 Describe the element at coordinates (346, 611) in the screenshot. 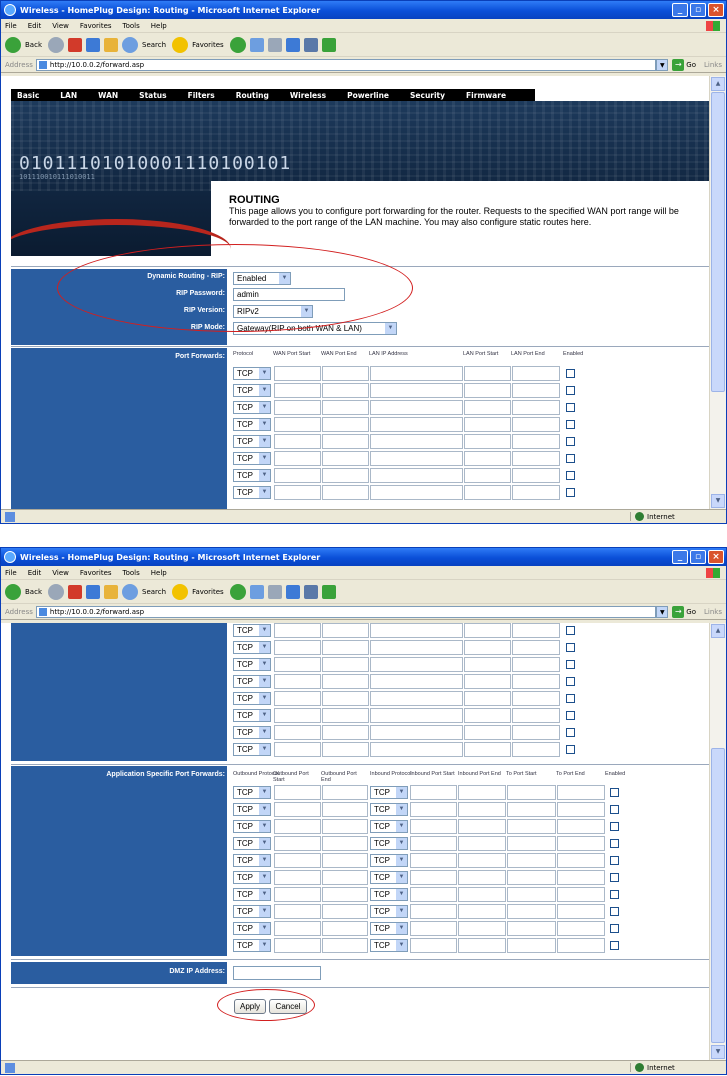

I see `address-input: http://10.0.0.2/forward.asp` at that location.